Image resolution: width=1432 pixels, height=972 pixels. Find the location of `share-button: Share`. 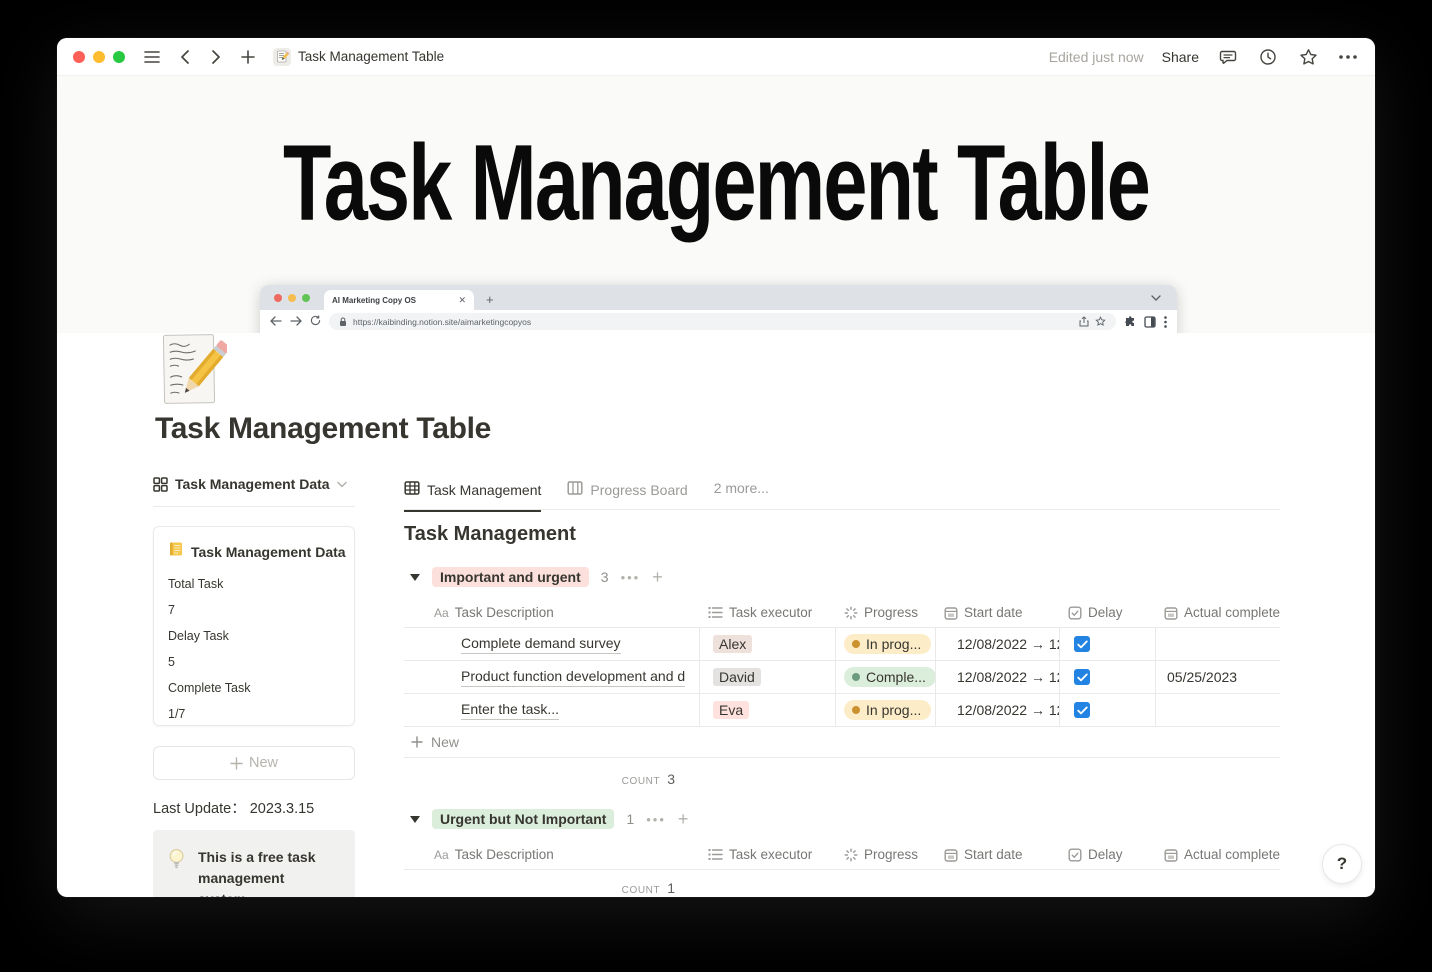

share-button: Share is located at coordinates (1180, 57).